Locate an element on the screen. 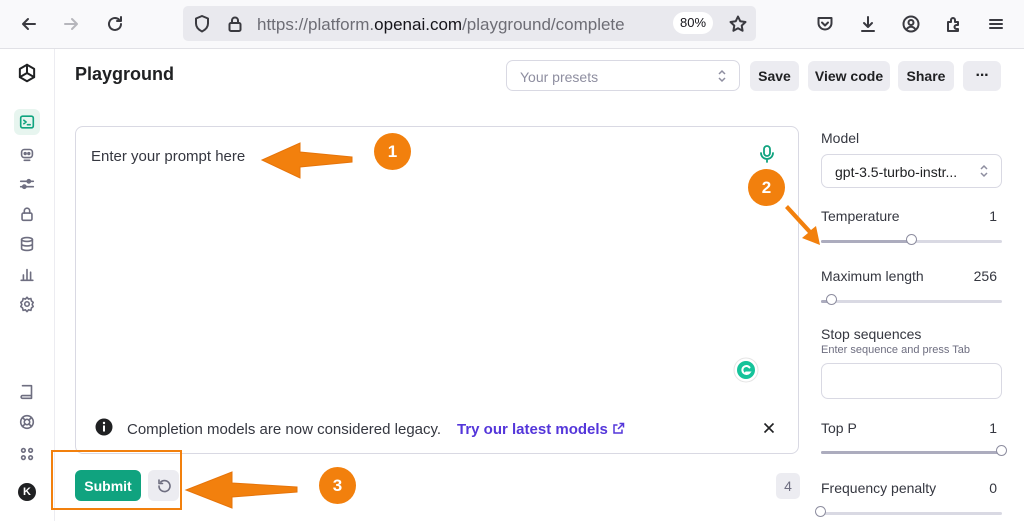 The image size is (1024, 521). step-badge-1: 1 is located at coordinates (392, 151).